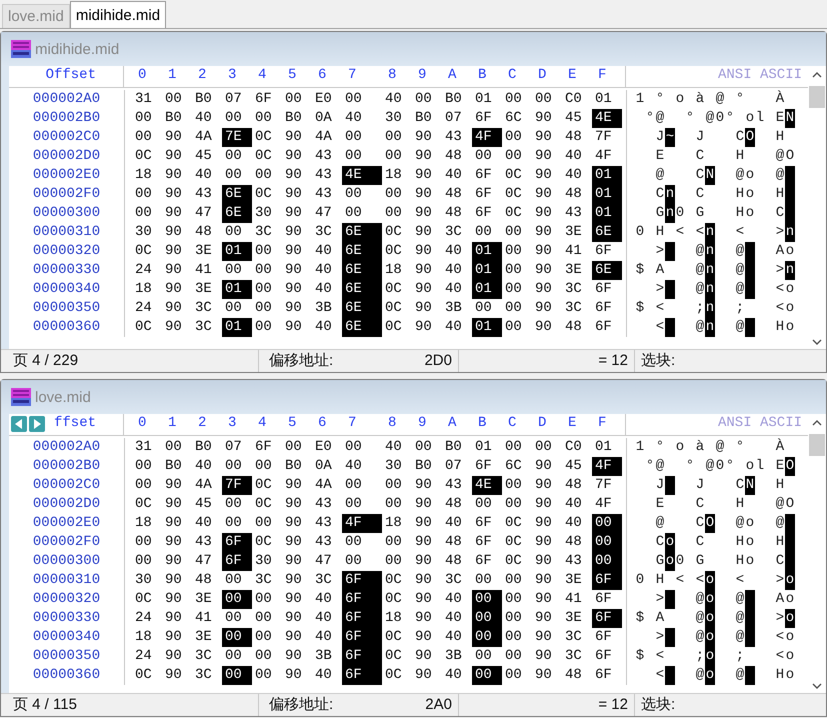 This screenshot has height=718, width=827. I want to click on file-tab: midihide.mid, so click(118, 14).